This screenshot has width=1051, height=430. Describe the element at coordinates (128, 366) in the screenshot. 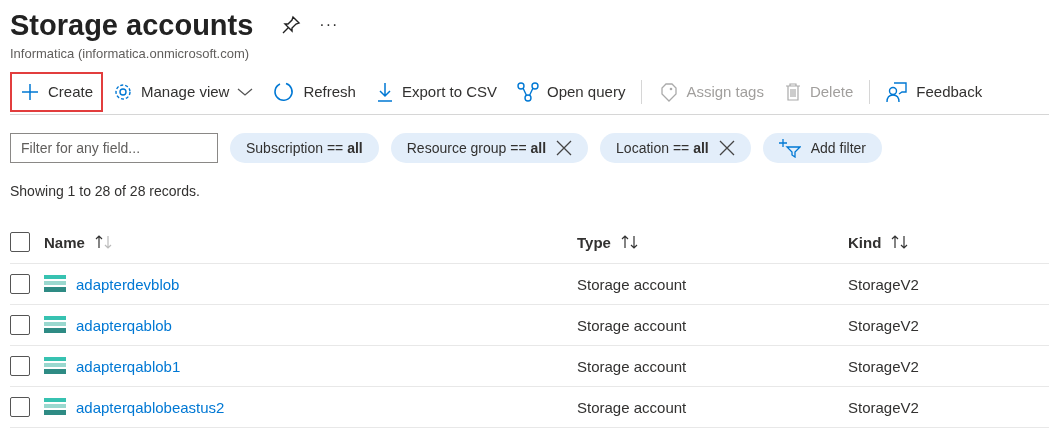

I see `account-link: adapterqablob1` at that location.